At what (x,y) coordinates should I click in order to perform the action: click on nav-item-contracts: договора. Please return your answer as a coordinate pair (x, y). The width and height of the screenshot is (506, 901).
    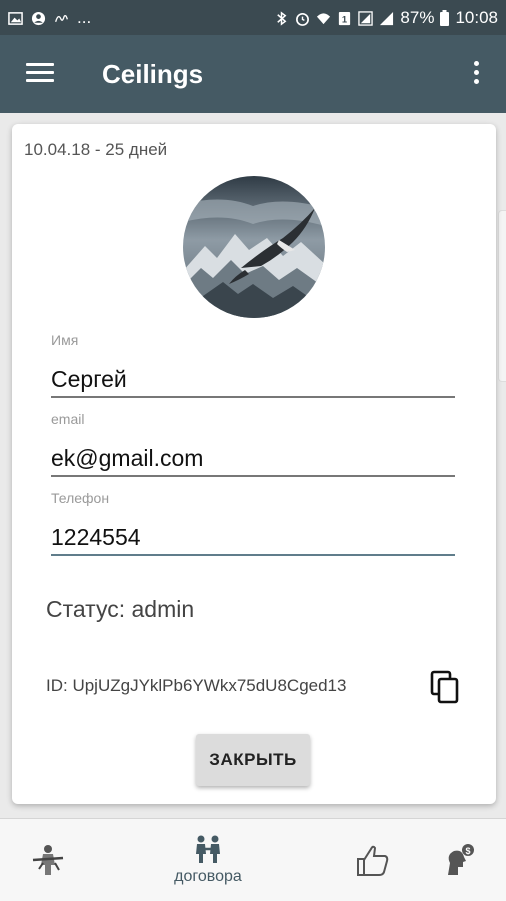
    Looking at the image, I should click on (208, 860).